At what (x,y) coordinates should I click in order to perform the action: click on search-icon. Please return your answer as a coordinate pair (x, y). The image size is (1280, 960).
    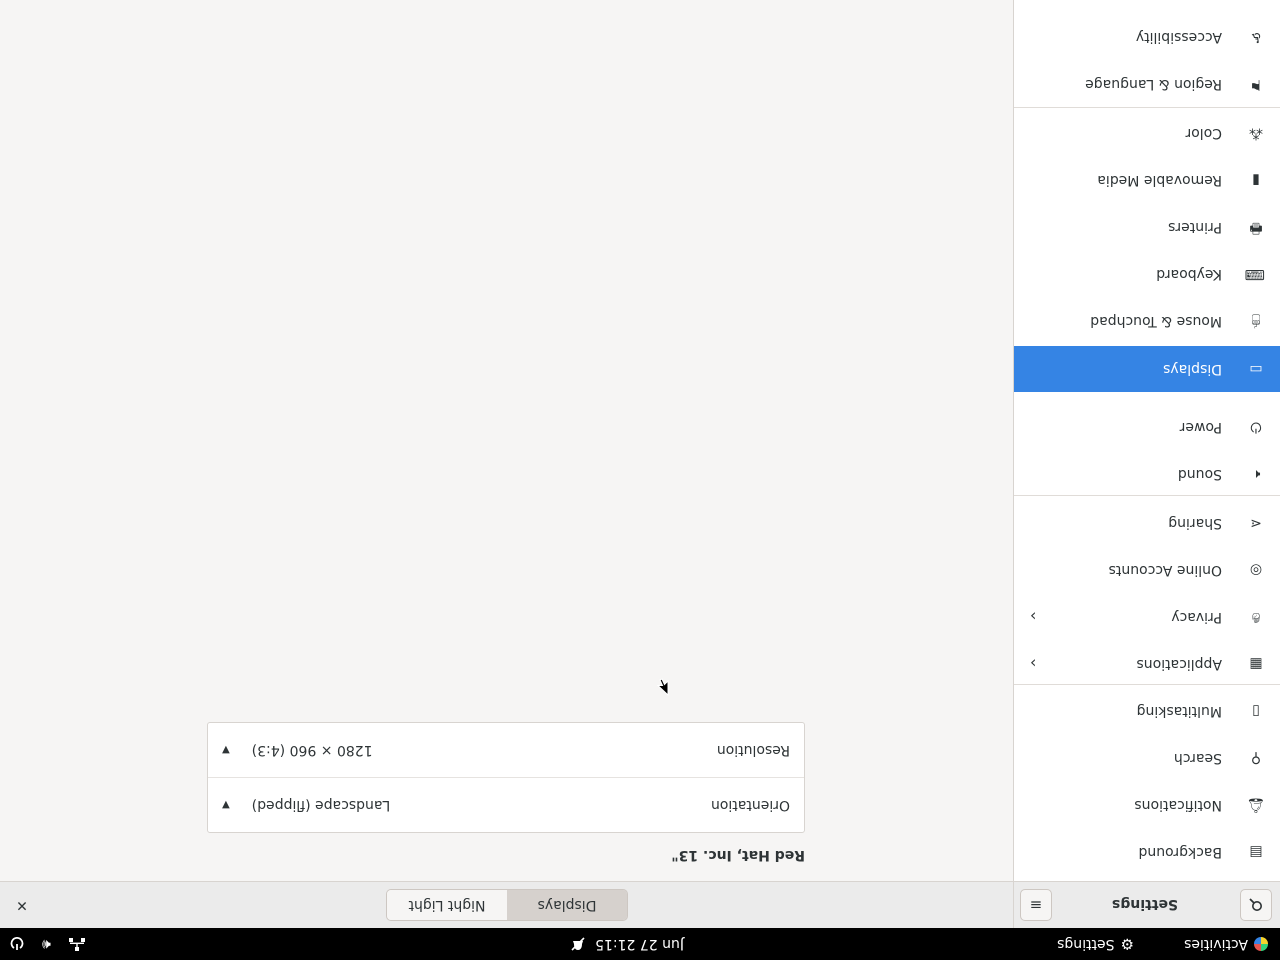
    Looking at the image, I should click on (1255, 904).